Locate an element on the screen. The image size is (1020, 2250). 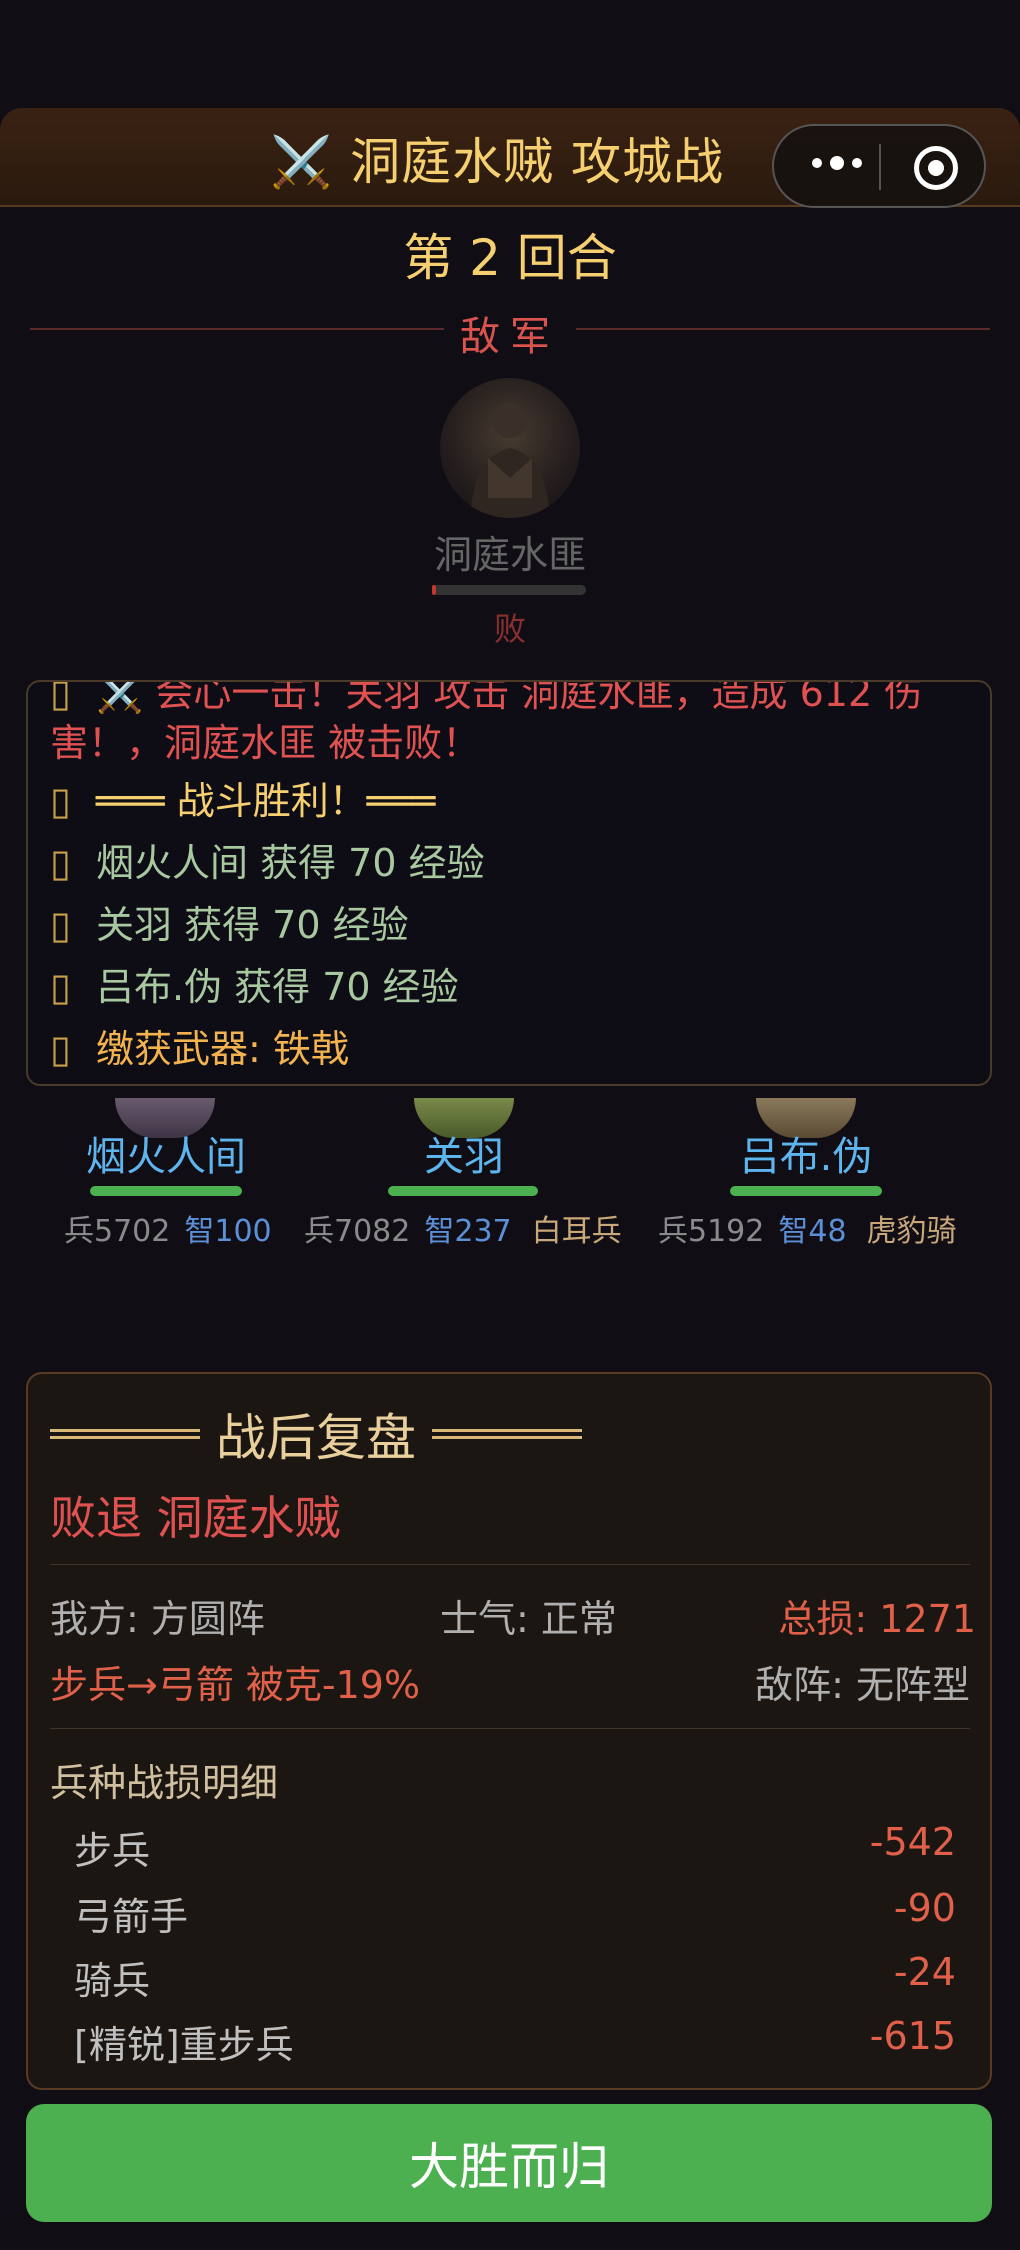
page-title: ⚔️ 洞庭水贼 攻城战 is located at coordinates (497, 162).